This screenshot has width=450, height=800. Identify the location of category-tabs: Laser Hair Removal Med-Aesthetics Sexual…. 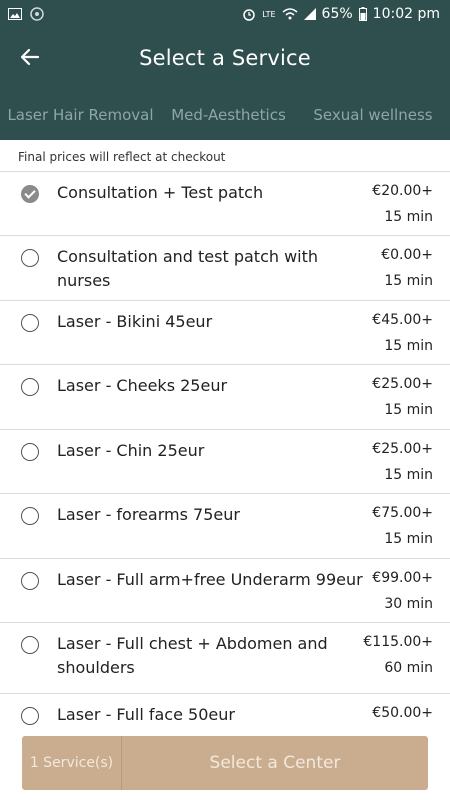
(225, 115).